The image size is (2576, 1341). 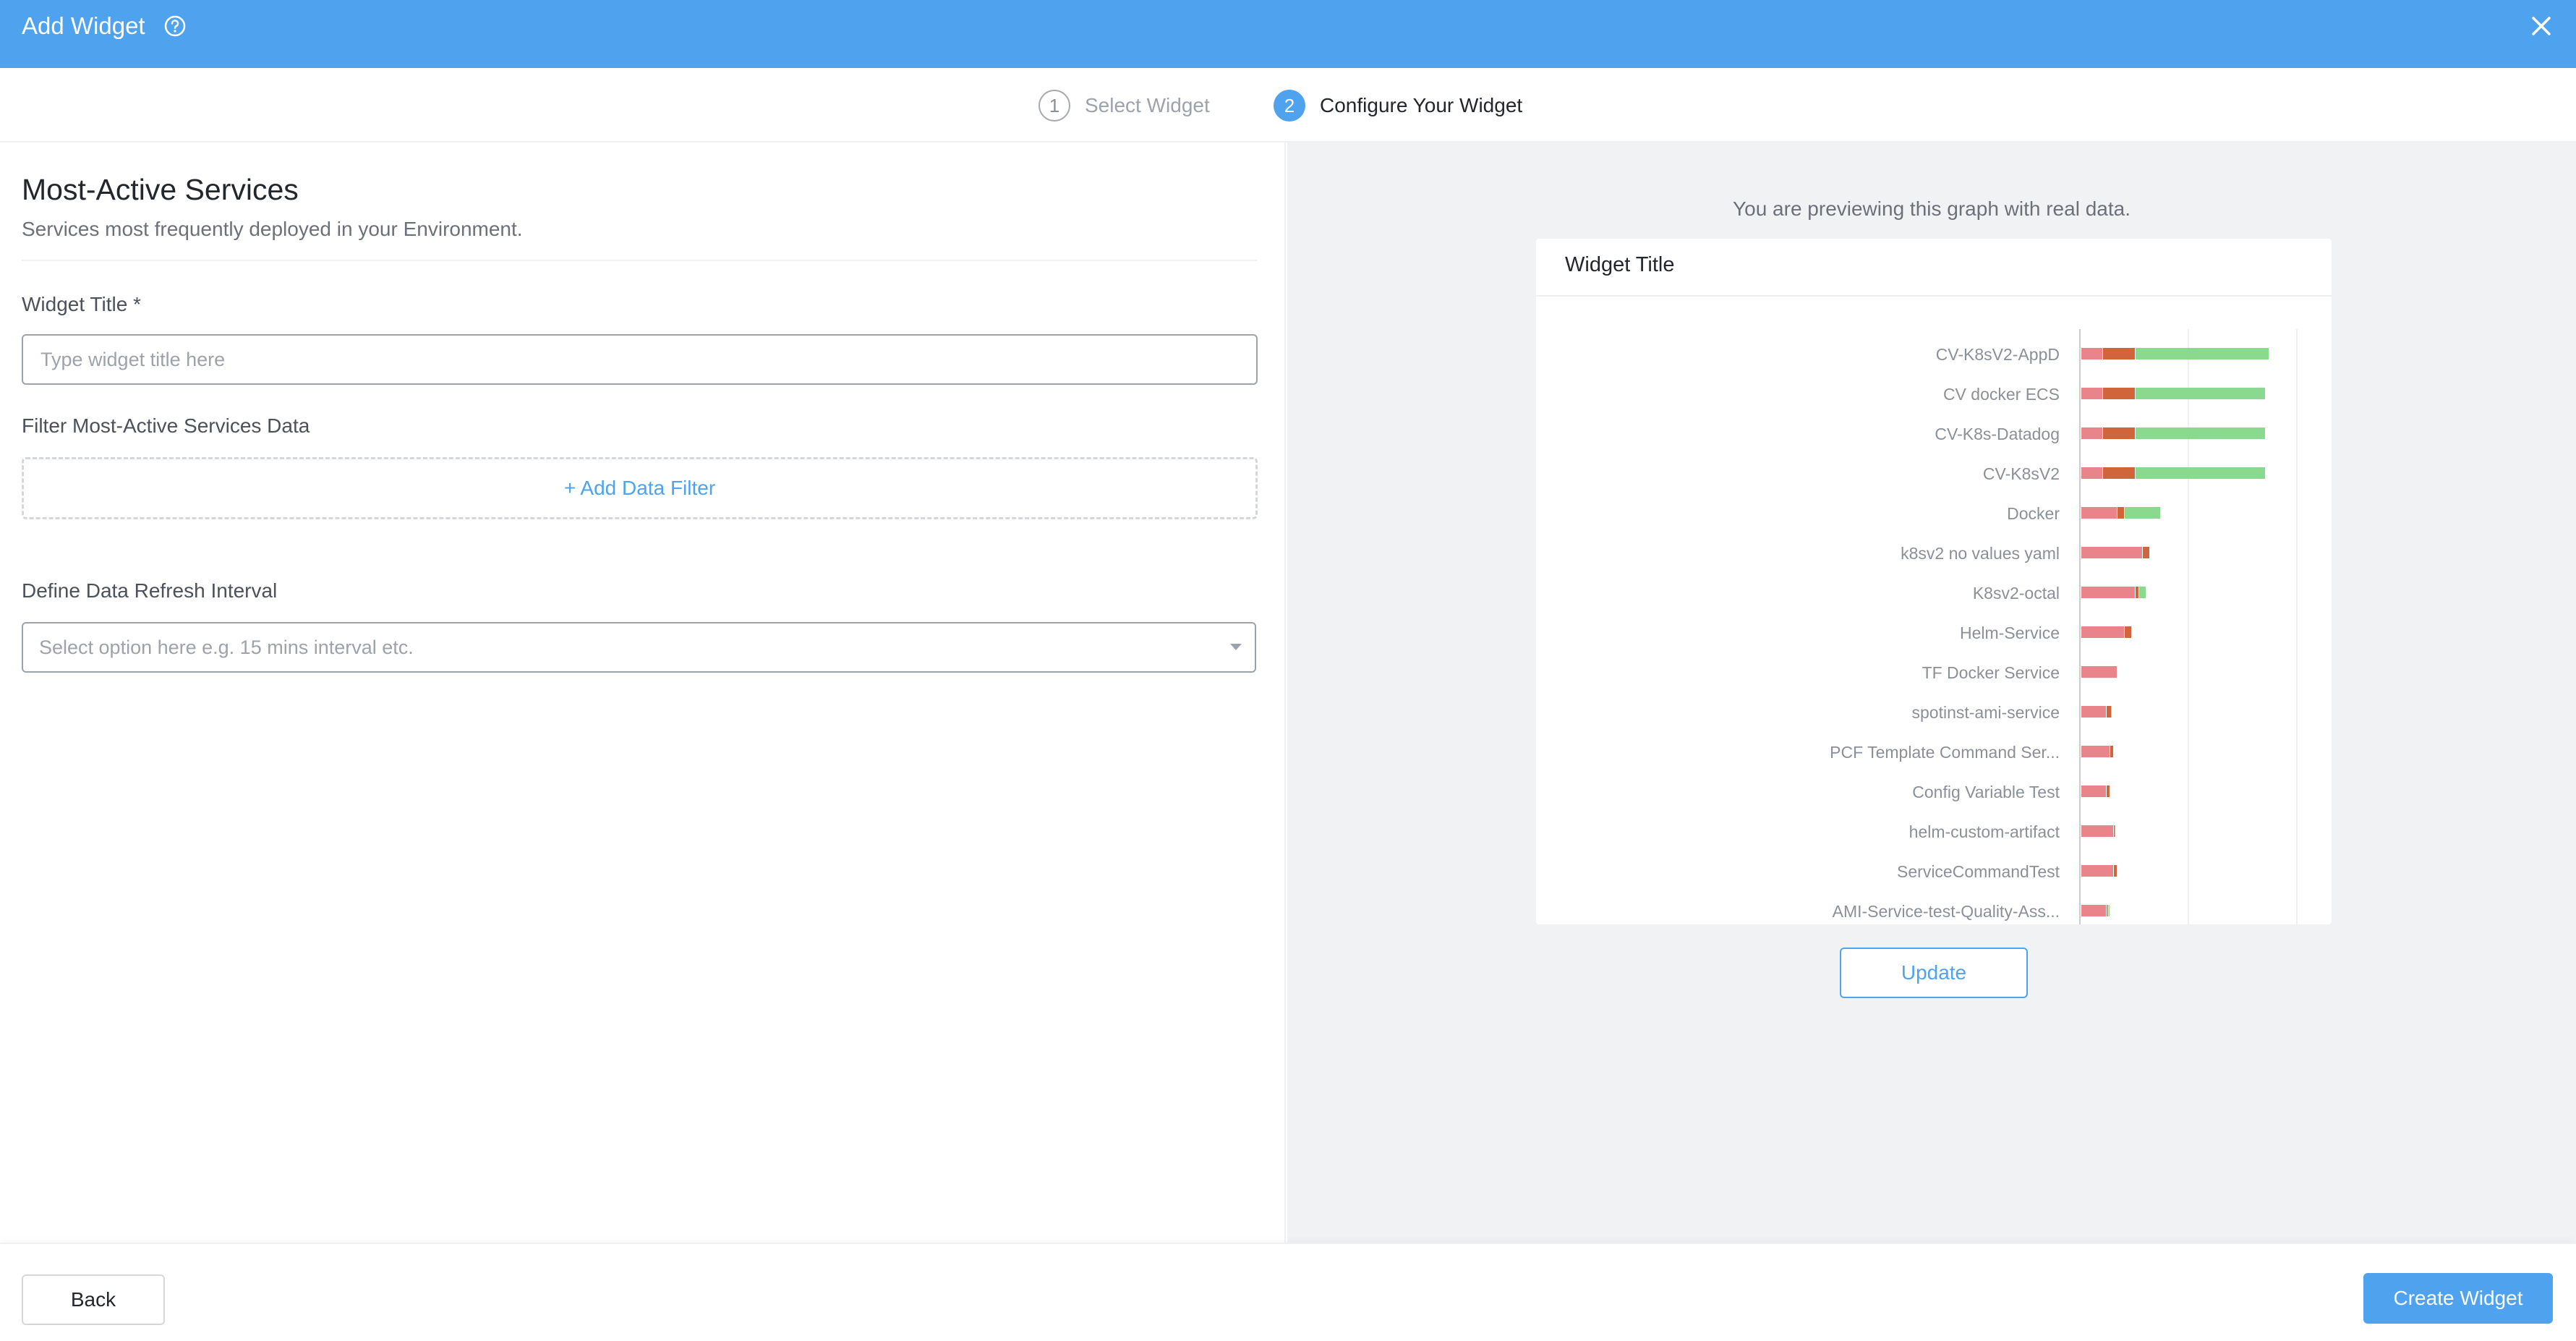 I want to click on chart-category-label: K8sv2-octal, so click(x=2016, y=593).